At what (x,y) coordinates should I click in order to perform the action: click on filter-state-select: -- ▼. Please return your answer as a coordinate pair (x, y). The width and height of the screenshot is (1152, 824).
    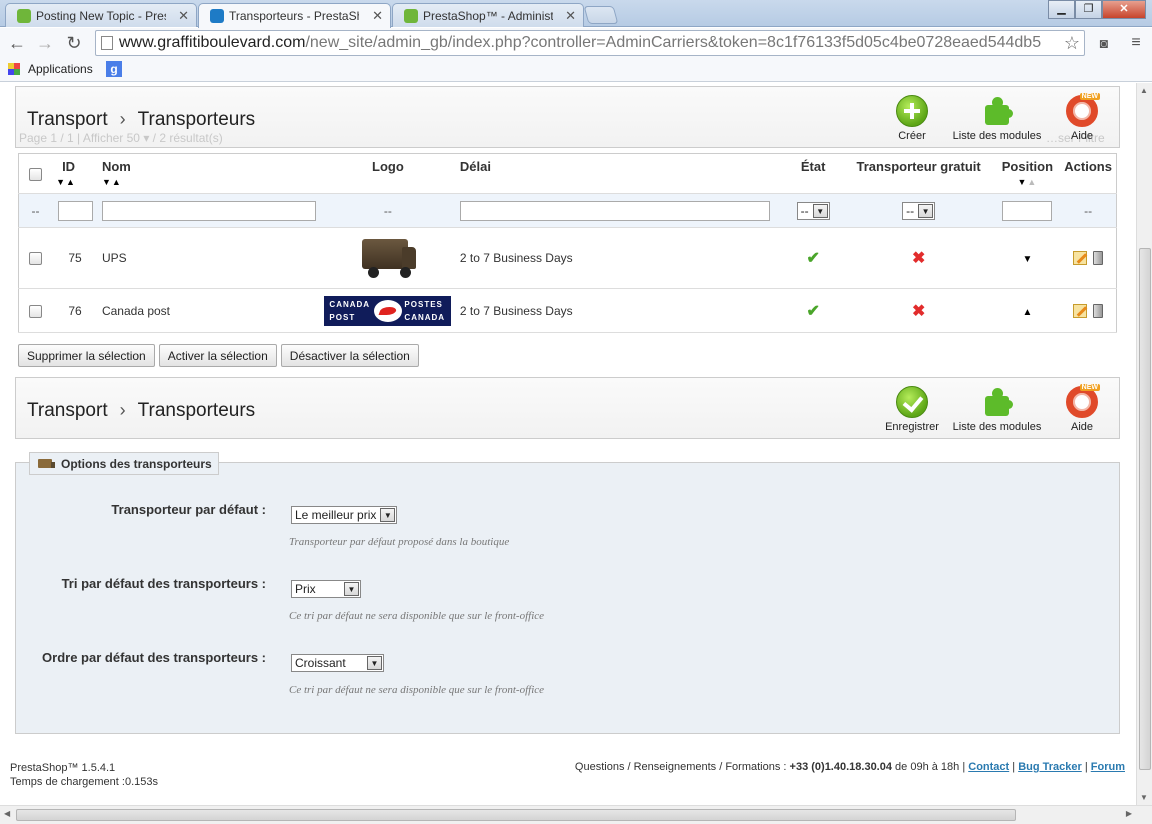
    Looking at the image, I should click on (813, 210).